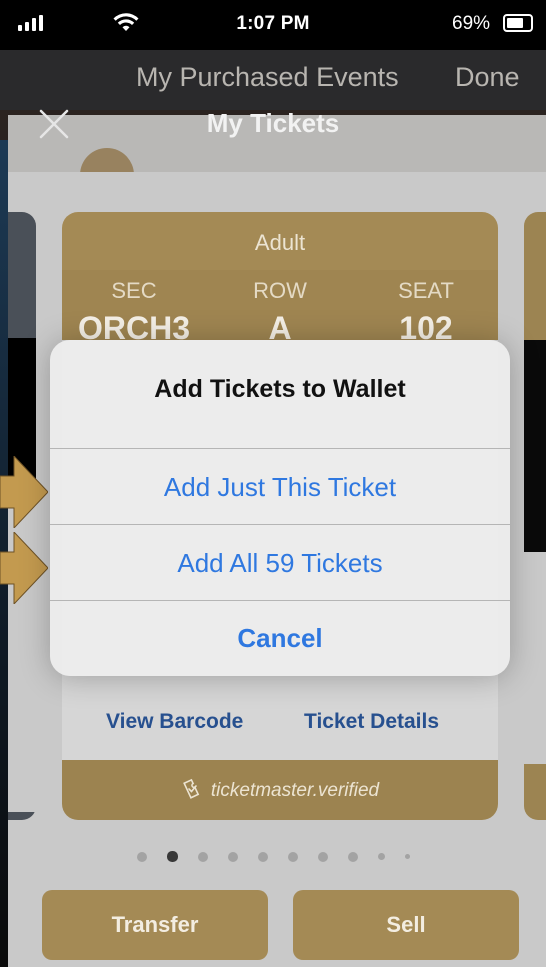 This screenshot has height=967, width=546. What do you see at coordinates (191, 788) in the screenshot?
I see `ticketmaster-verified-icon` at bounding box center [191, 788].